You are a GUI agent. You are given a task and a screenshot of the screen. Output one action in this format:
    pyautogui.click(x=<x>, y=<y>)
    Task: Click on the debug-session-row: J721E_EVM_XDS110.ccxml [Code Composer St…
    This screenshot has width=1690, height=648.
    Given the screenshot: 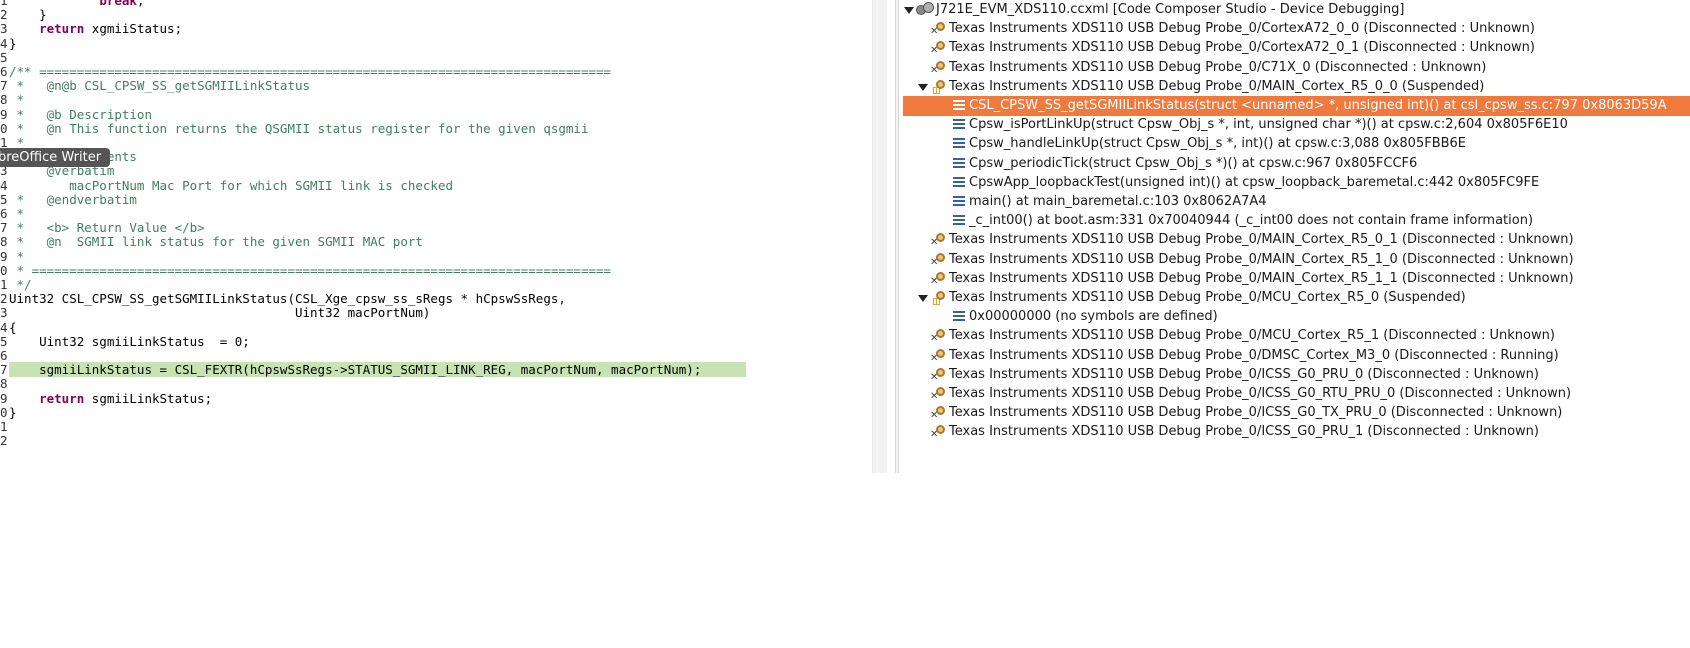 What is the action you would take?
    pyautogui.click(x=1296, y=10)
    